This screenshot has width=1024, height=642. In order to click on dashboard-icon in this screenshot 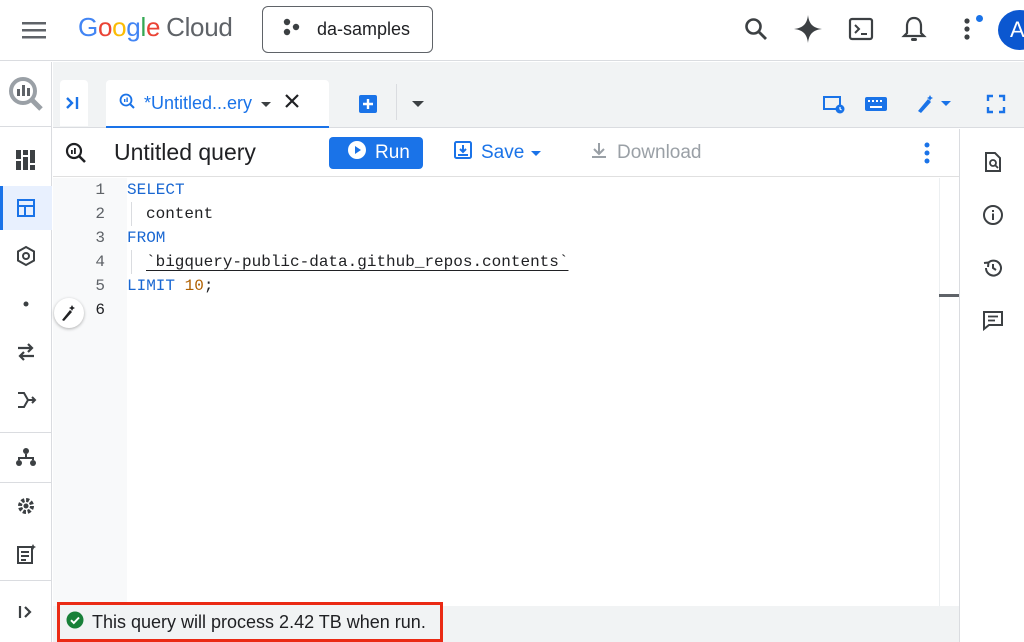, I will do `click(26, 160)`.